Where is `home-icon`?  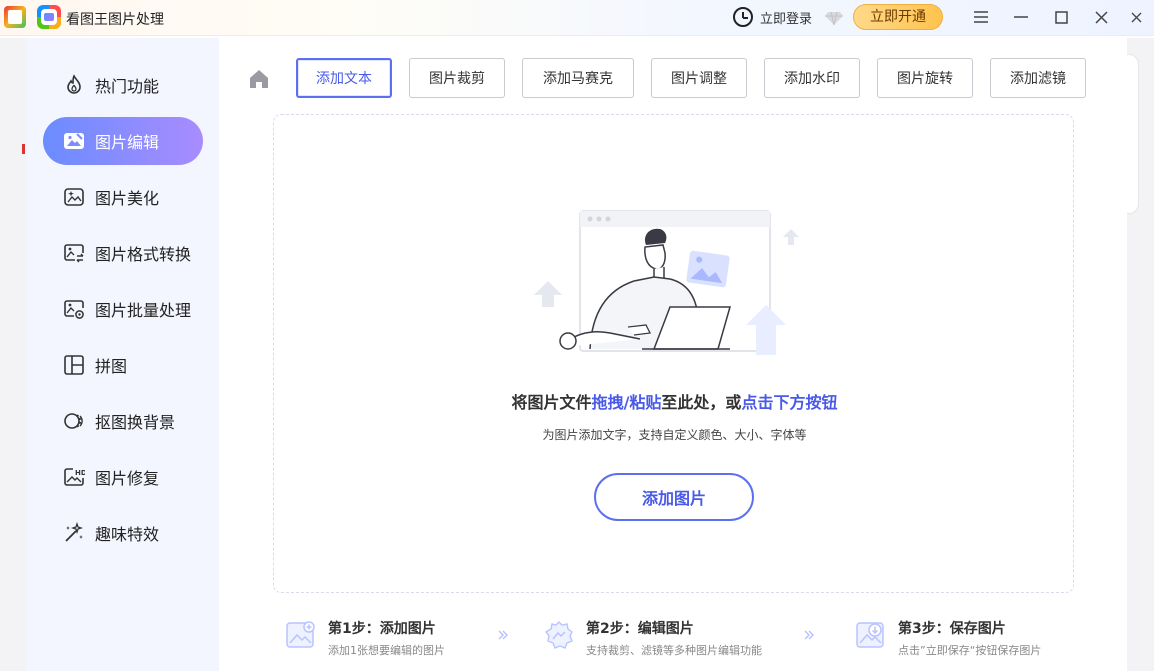 home-icon is located at coordinates (259, 79).